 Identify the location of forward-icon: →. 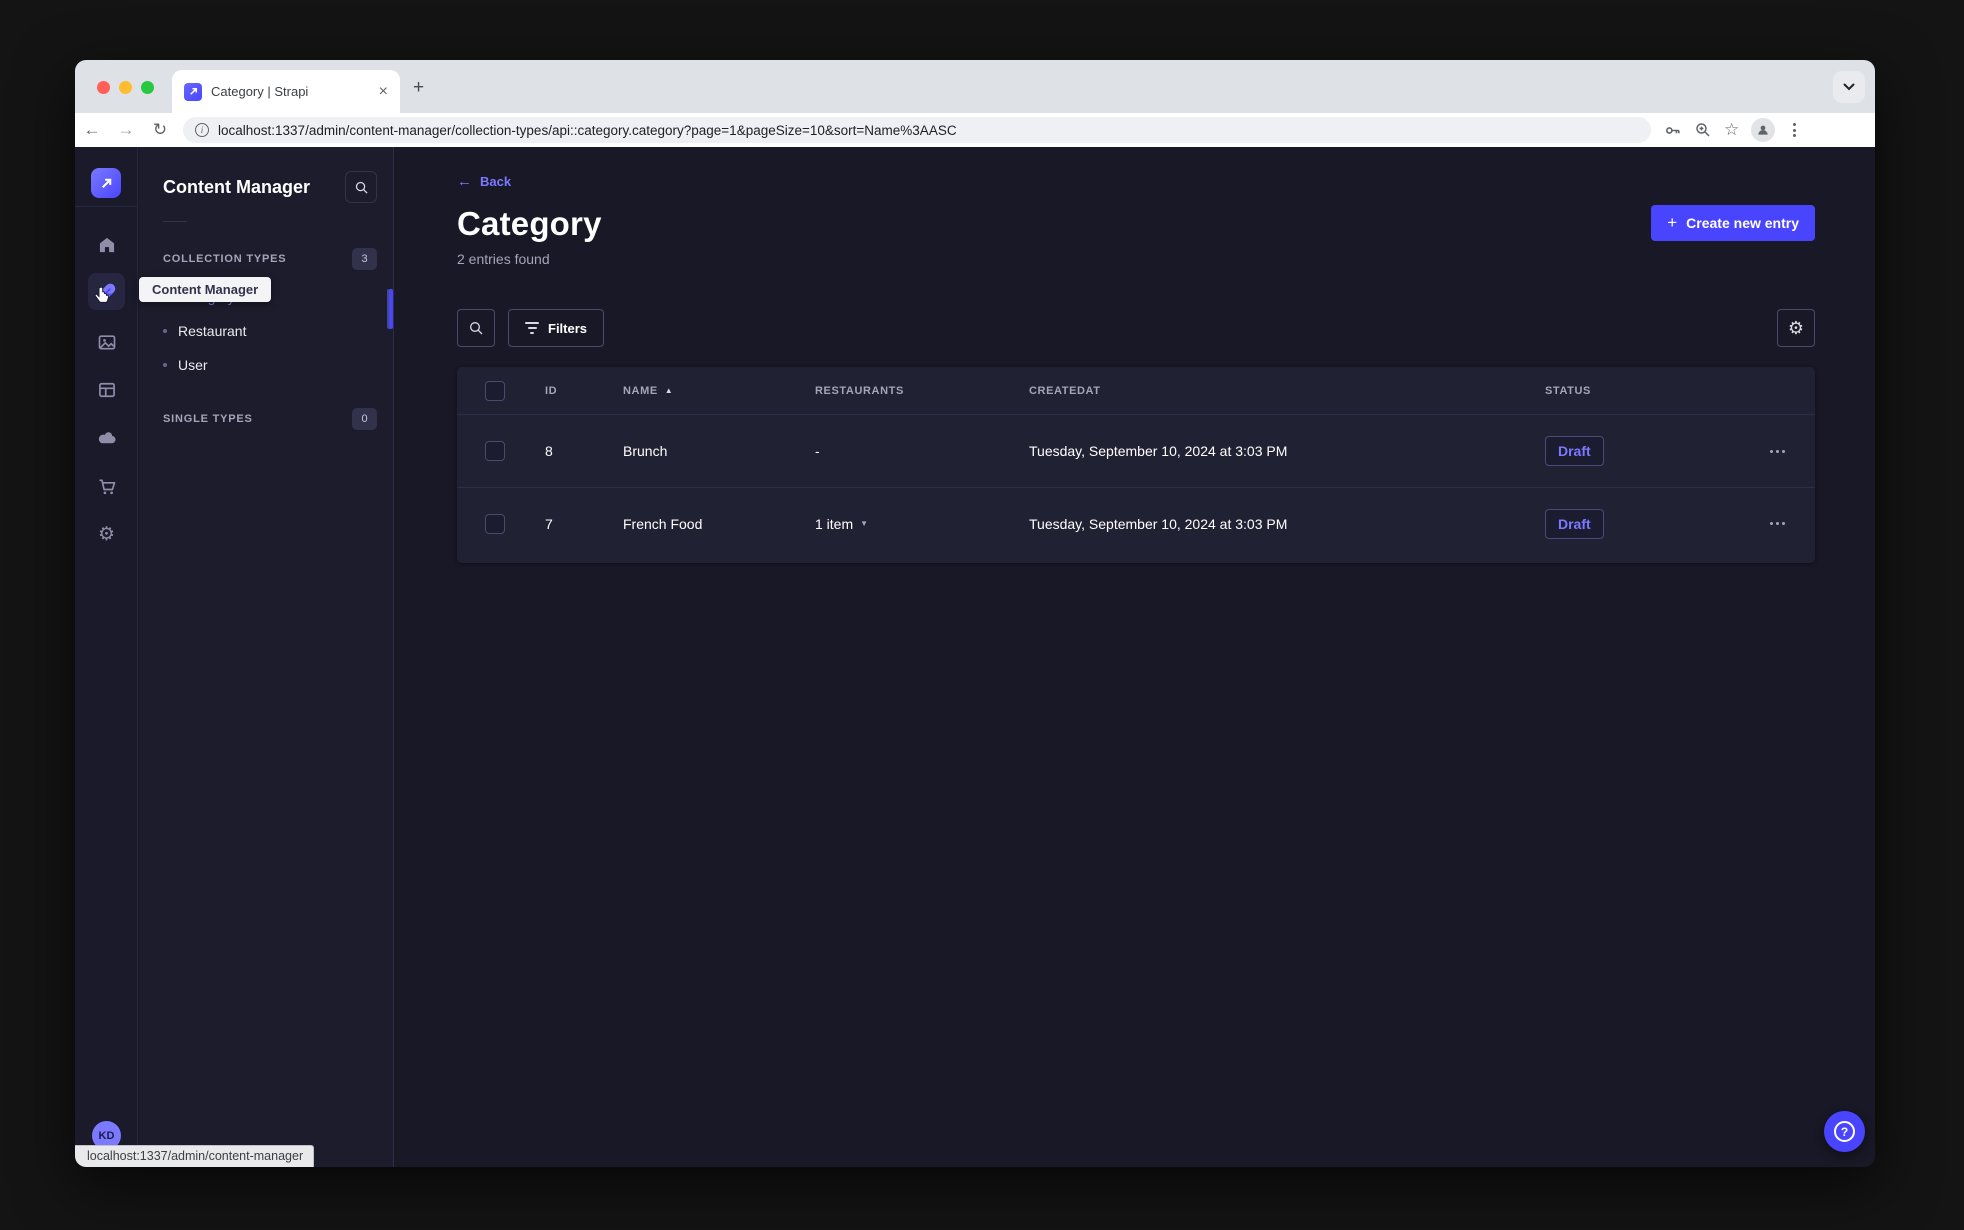
(126, 130).